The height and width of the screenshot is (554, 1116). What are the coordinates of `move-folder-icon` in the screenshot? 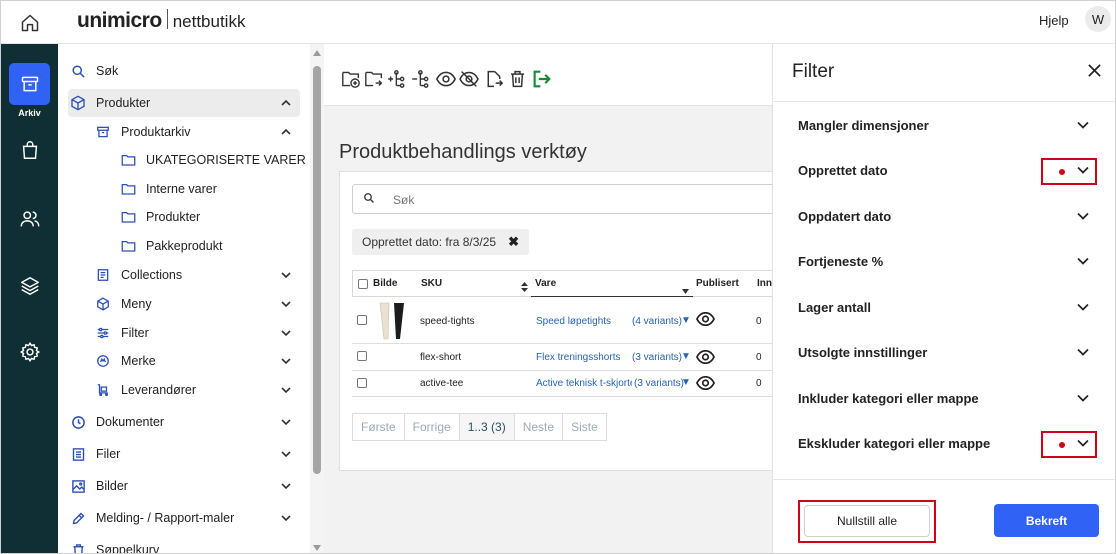 It's located at (374, 79).